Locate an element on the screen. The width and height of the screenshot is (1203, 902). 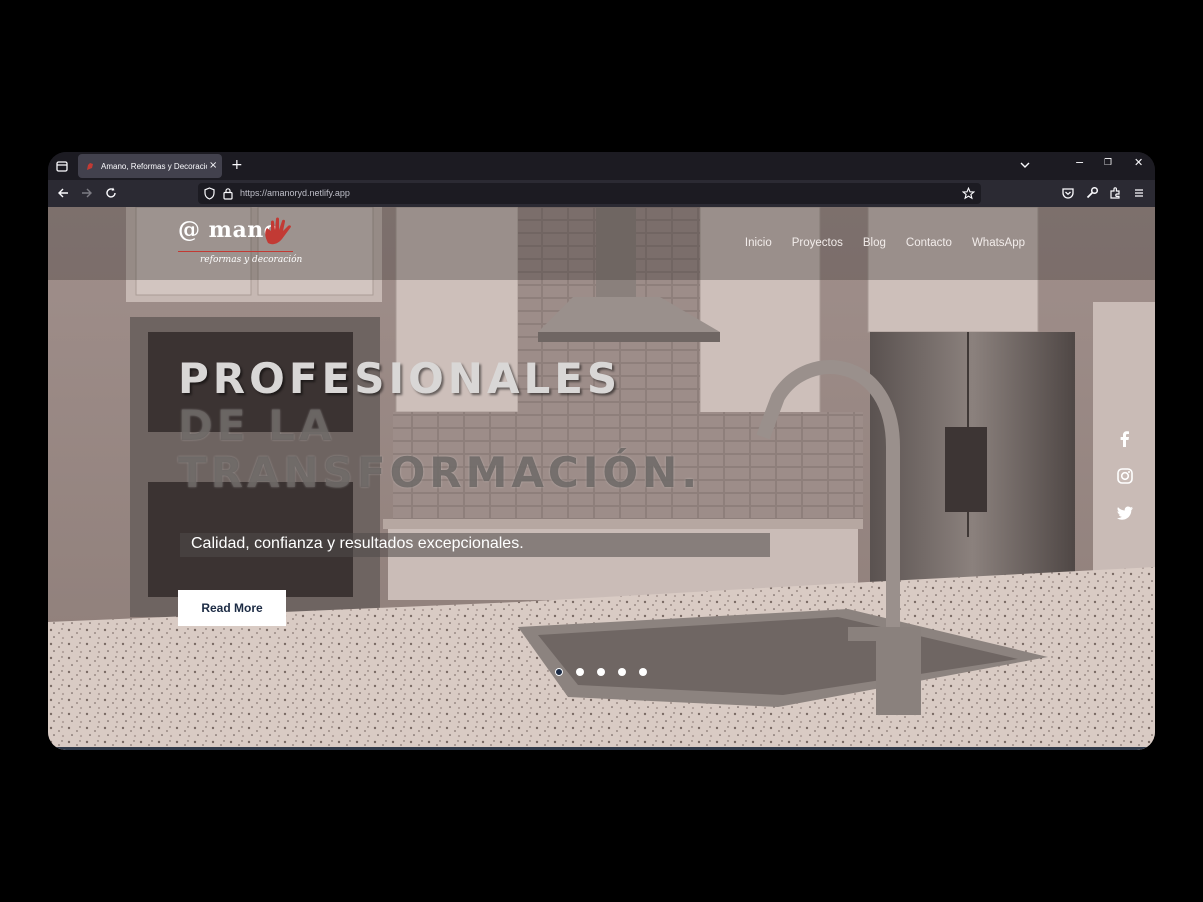
nav-link-blog: Blog is located at coordinates (874, 243).